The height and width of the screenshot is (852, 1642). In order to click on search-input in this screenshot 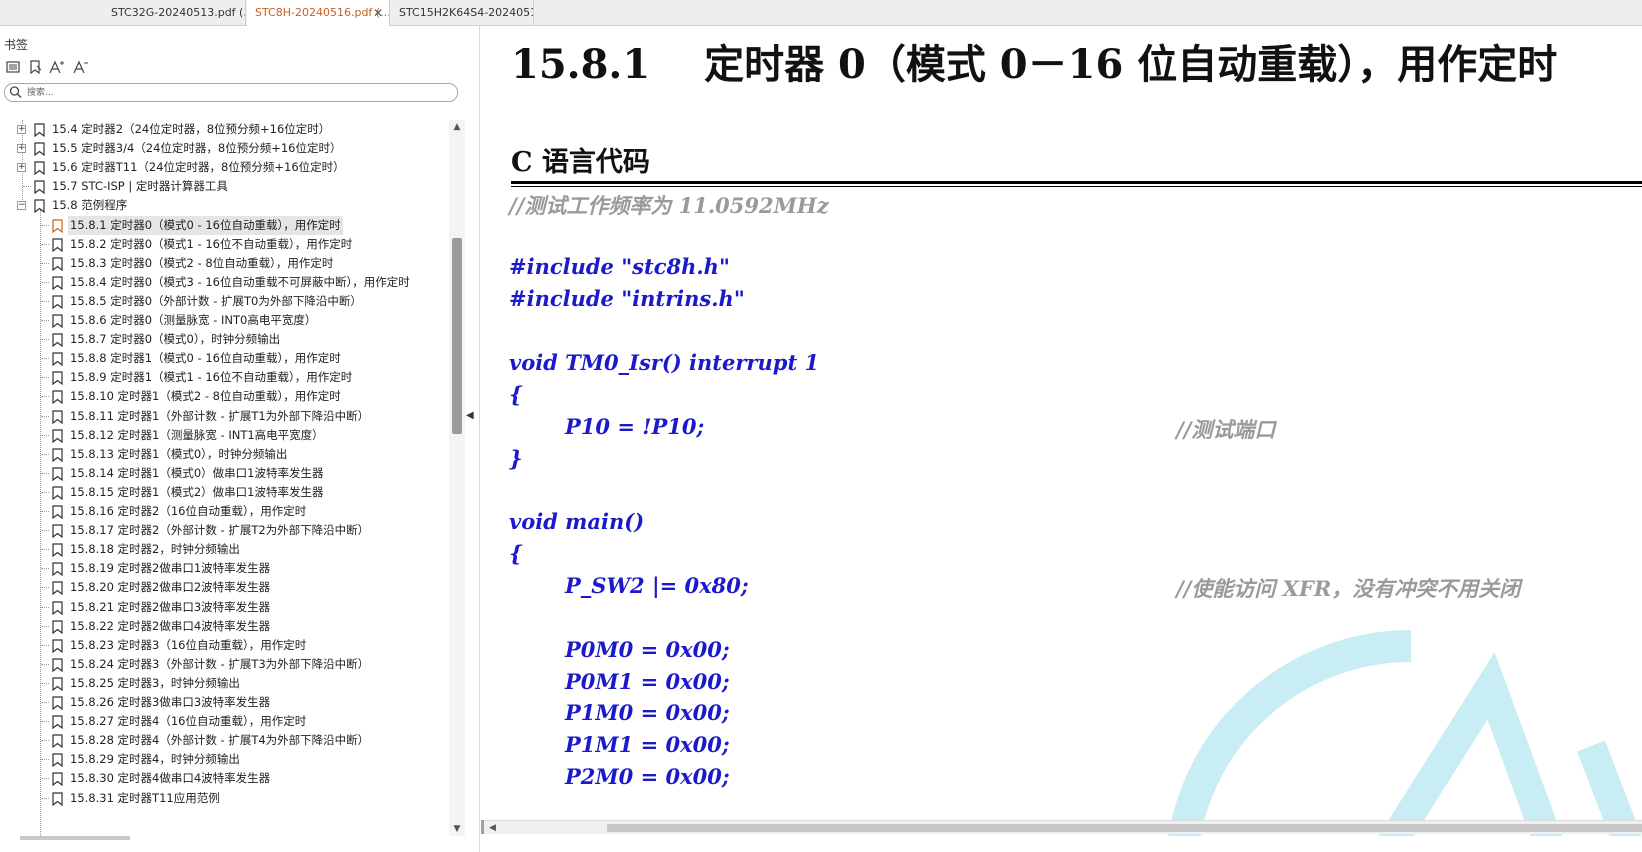, I will do `click(237, 92)`.